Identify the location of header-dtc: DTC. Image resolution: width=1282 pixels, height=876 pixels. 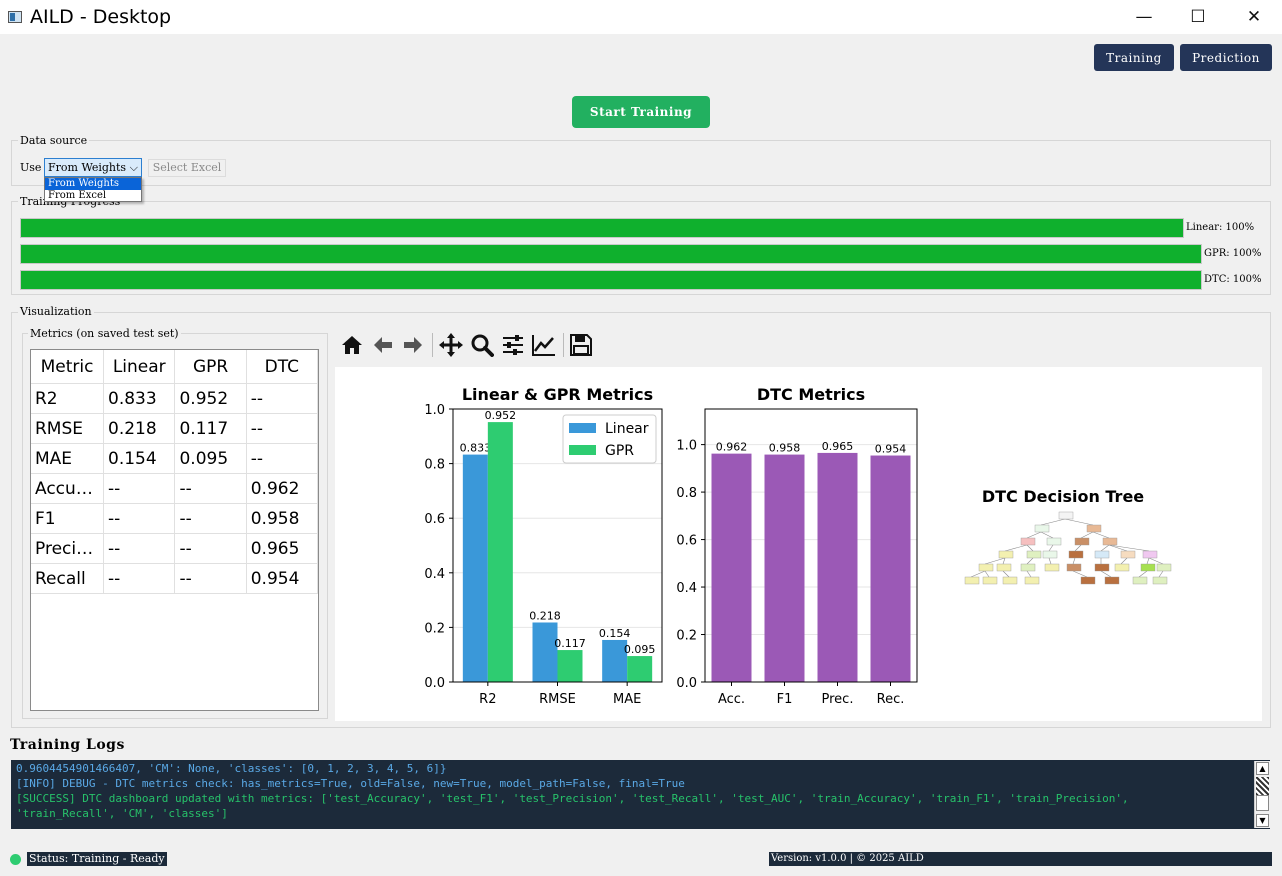
(282, 367).